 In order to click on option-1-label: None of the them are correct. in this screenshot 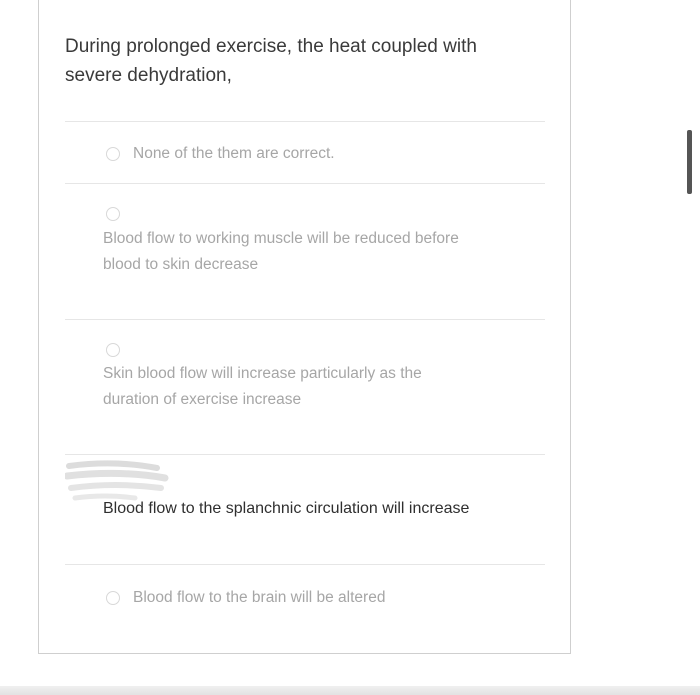, I will do `click(323, 154)`.